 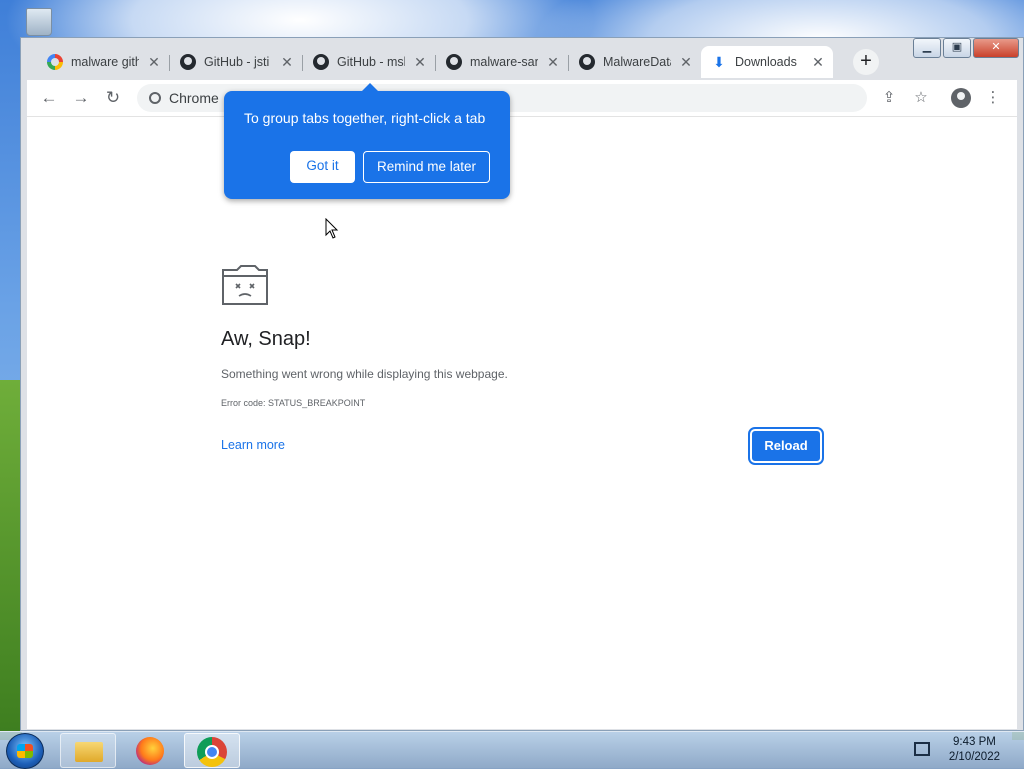 I want to click on new-tab-button: +, so click(x=866, y=62).